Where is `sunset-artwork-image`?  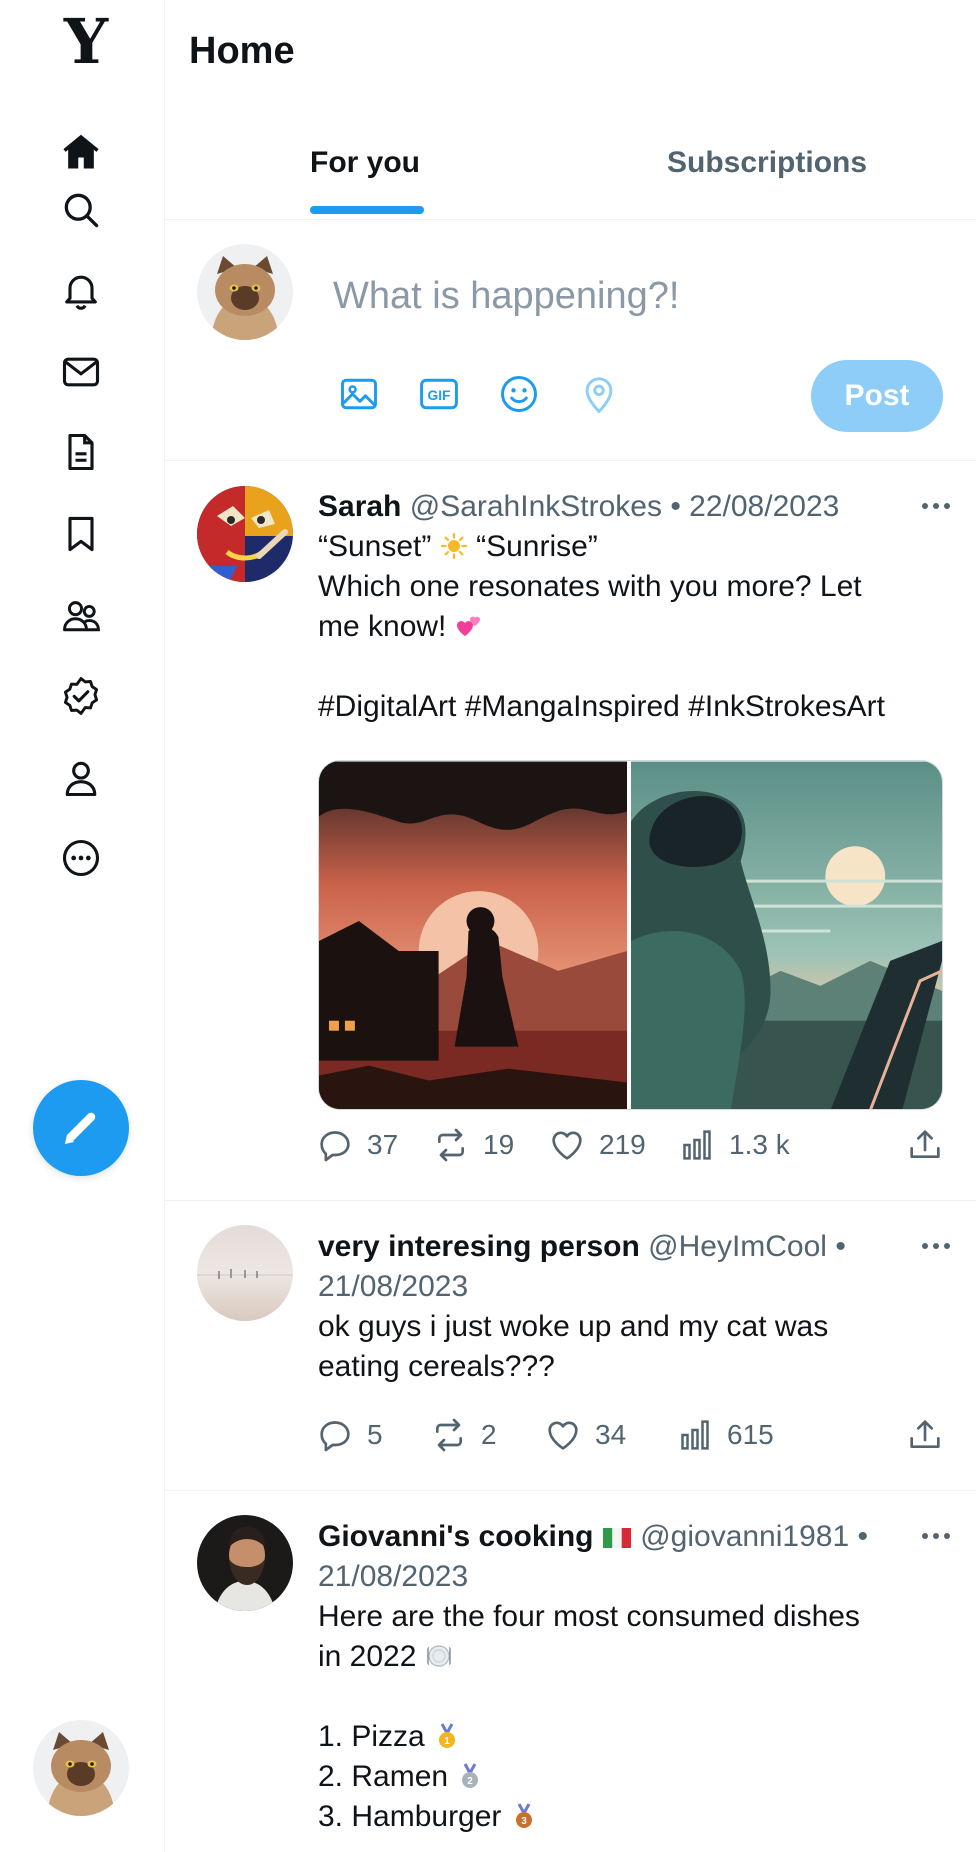
sunset-artwork-image is located at coordinates (473, 935).